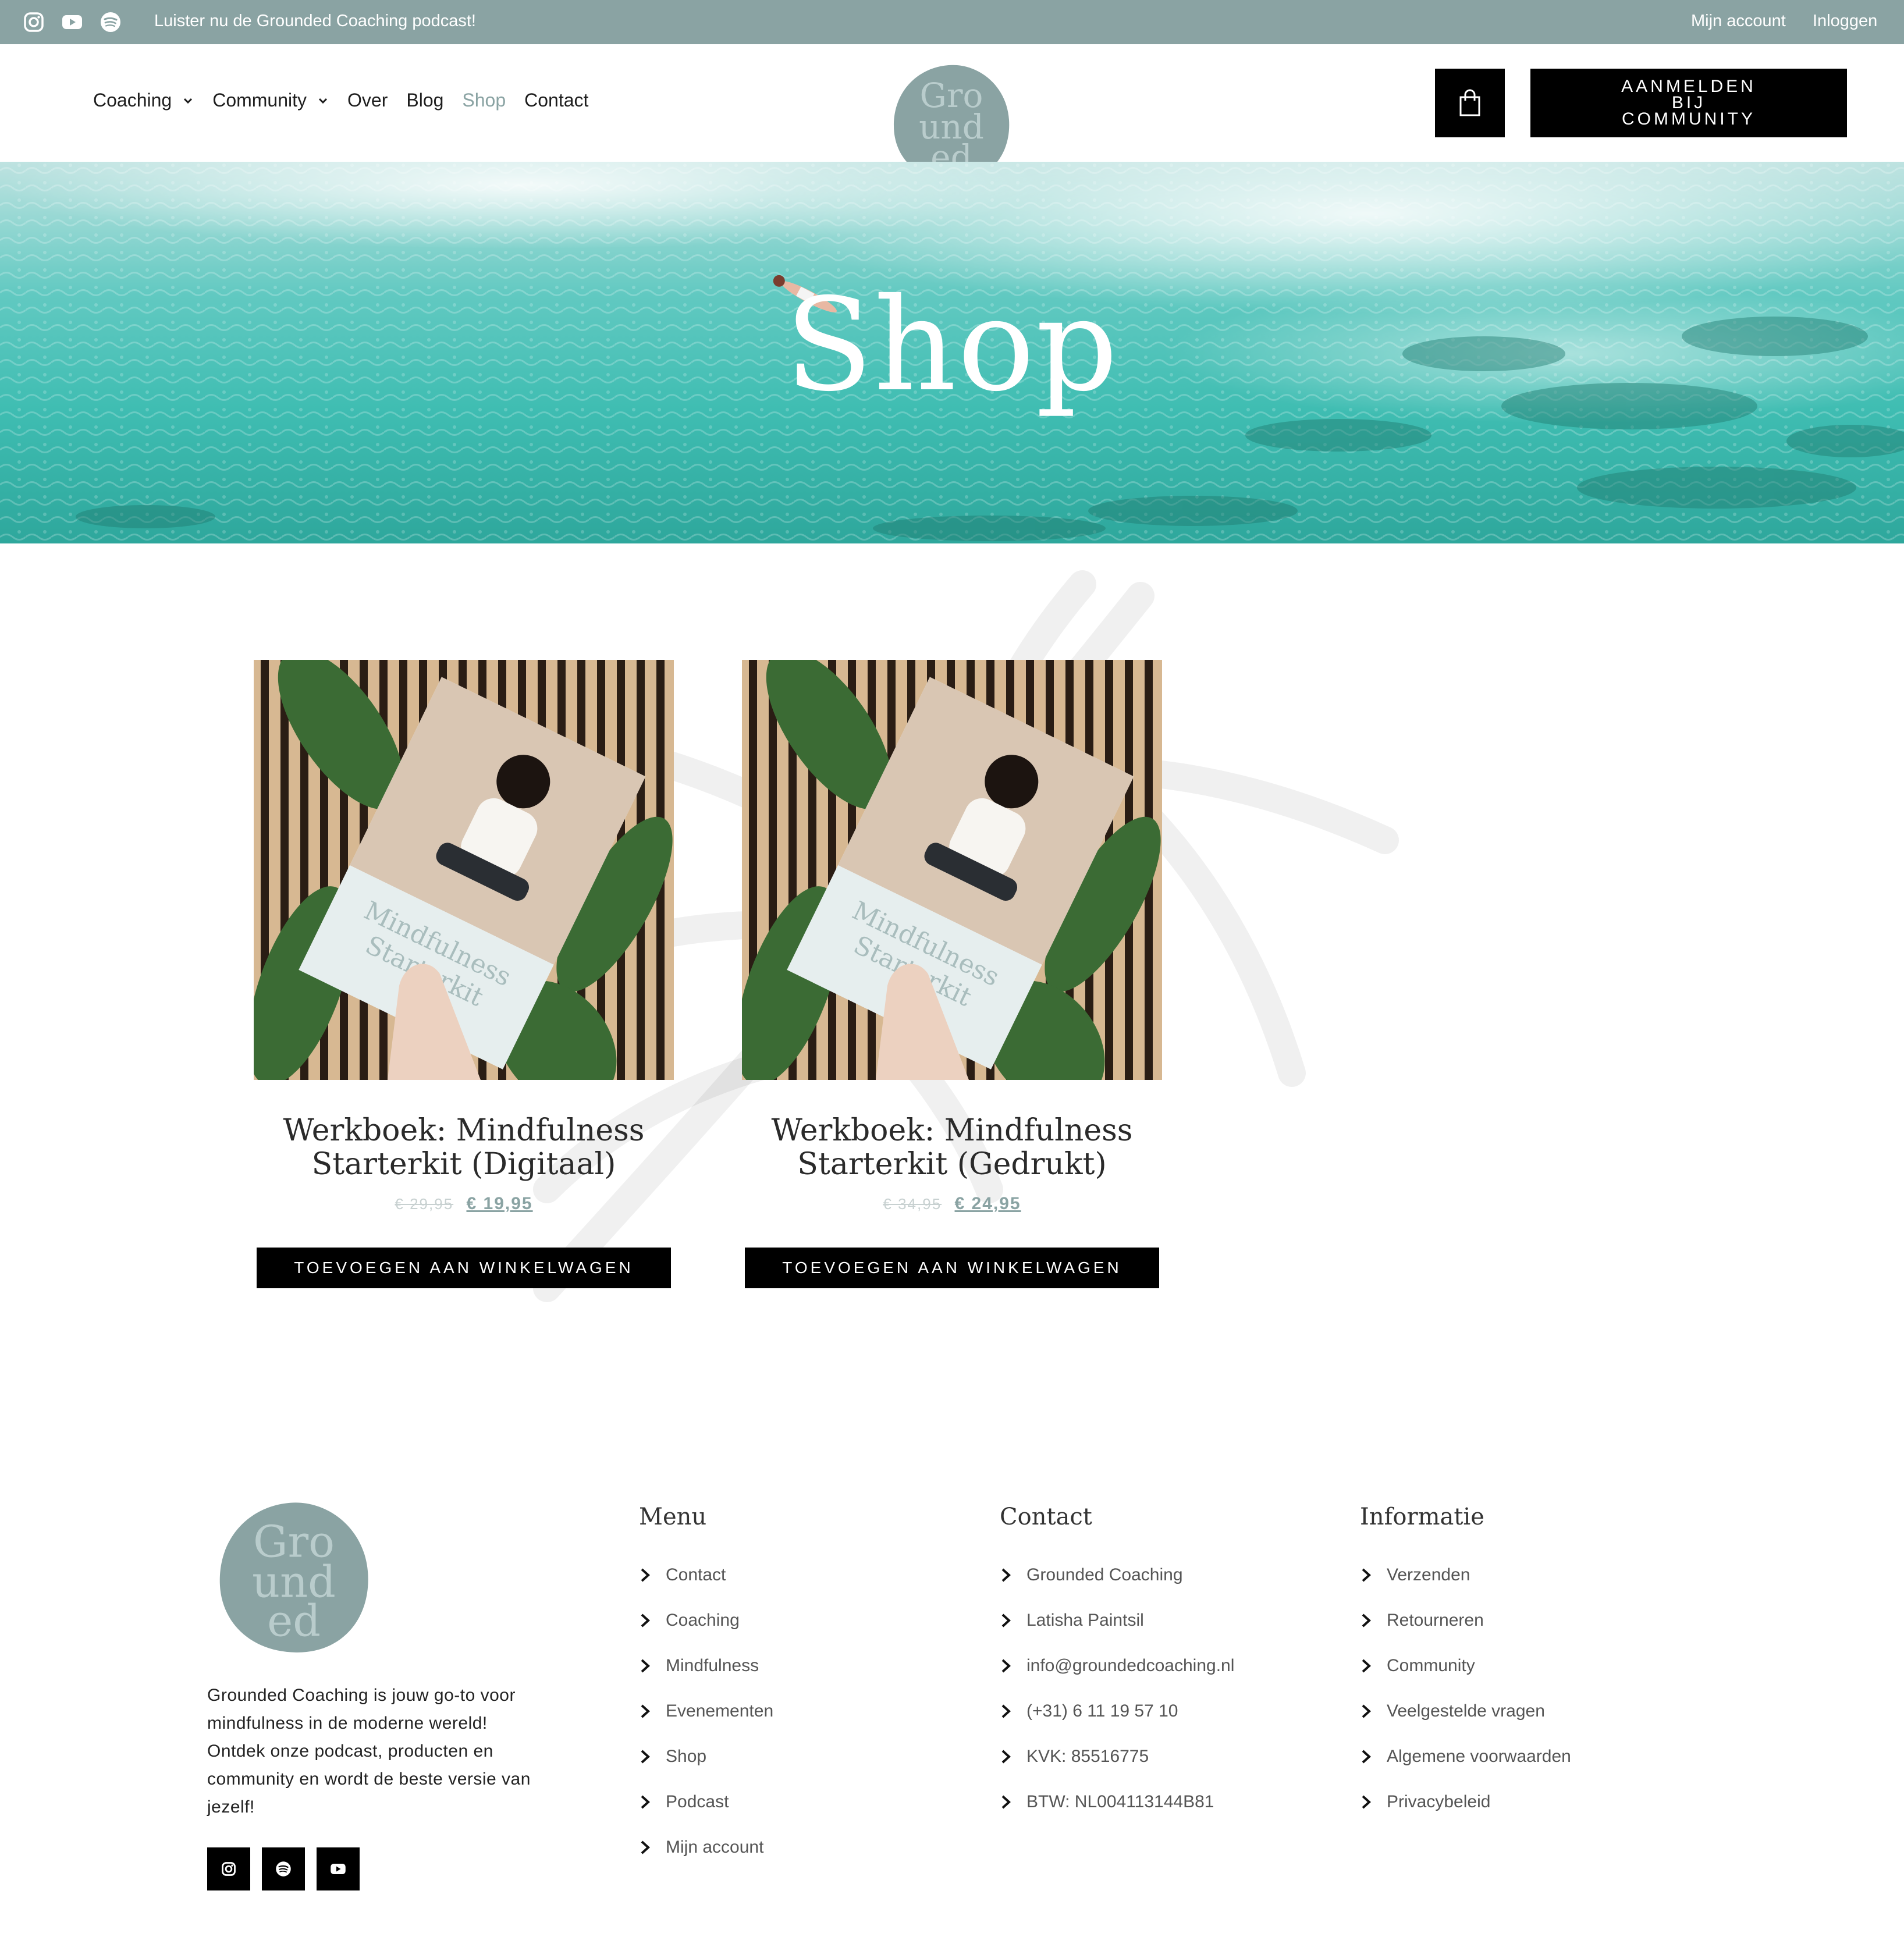 Image resolution: width=1904 pixels, height=1951 pixels. I want to click on footer-contact-item: KVK: 85516775, so click(1117, 1756).